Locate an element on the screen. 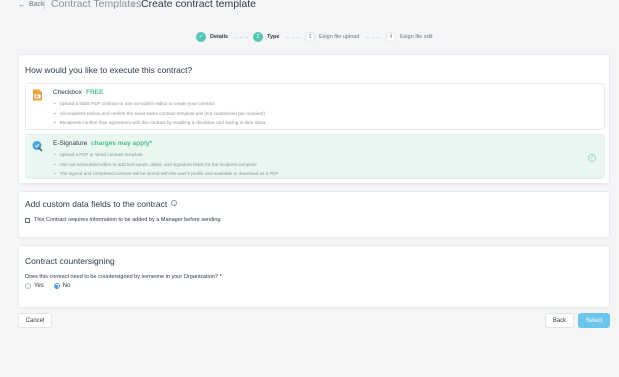  step-number: 3 is located at coordinates (310, 37).